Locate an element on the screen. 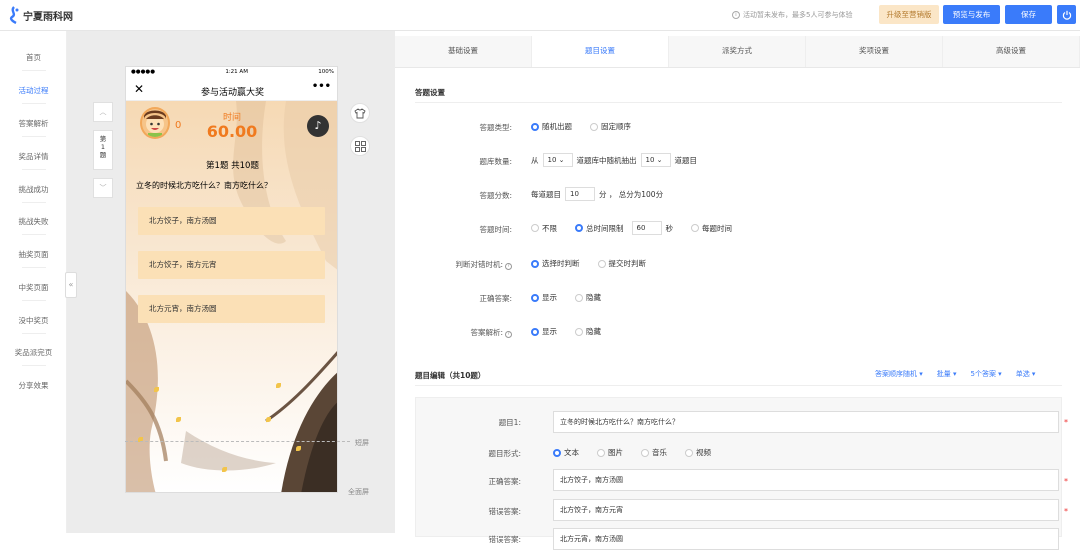 This screenshot has height=550, width=1080. tab-prize-delivery: 派奖方式 is located at coordinates (737, 51).